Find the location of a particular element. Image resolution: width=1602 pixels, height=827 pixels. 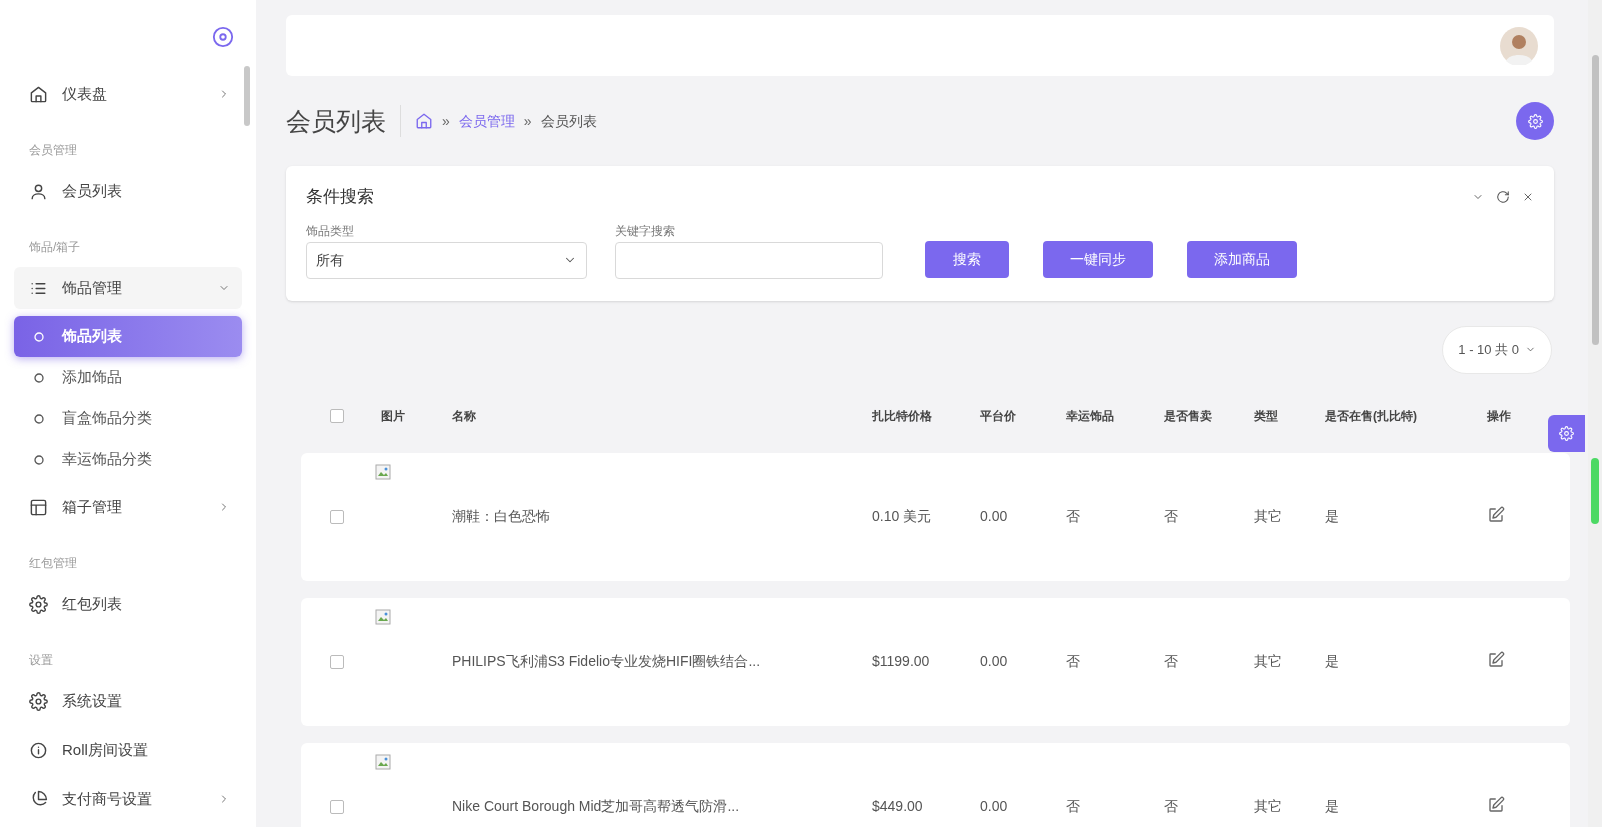

refresh-button is located at coordinates (1503, 196).